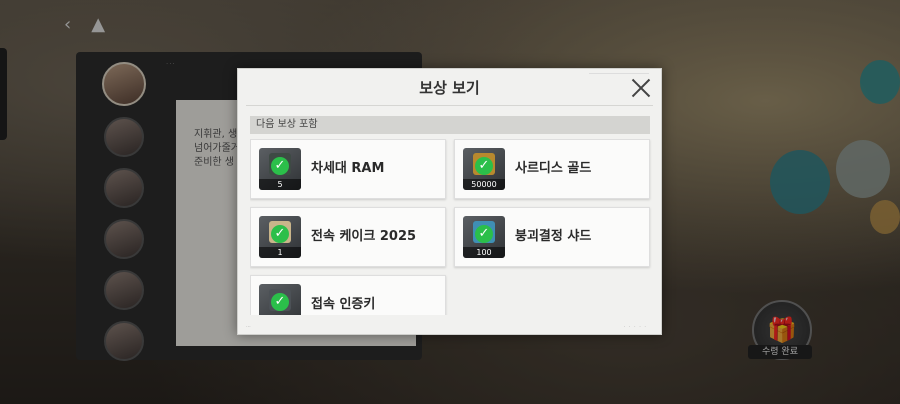 The image size is (900, 404). What do you see at coordinates (248, 327) in the screenshot?
I see `footer-mark: ···` at bounding box center [248, 327].